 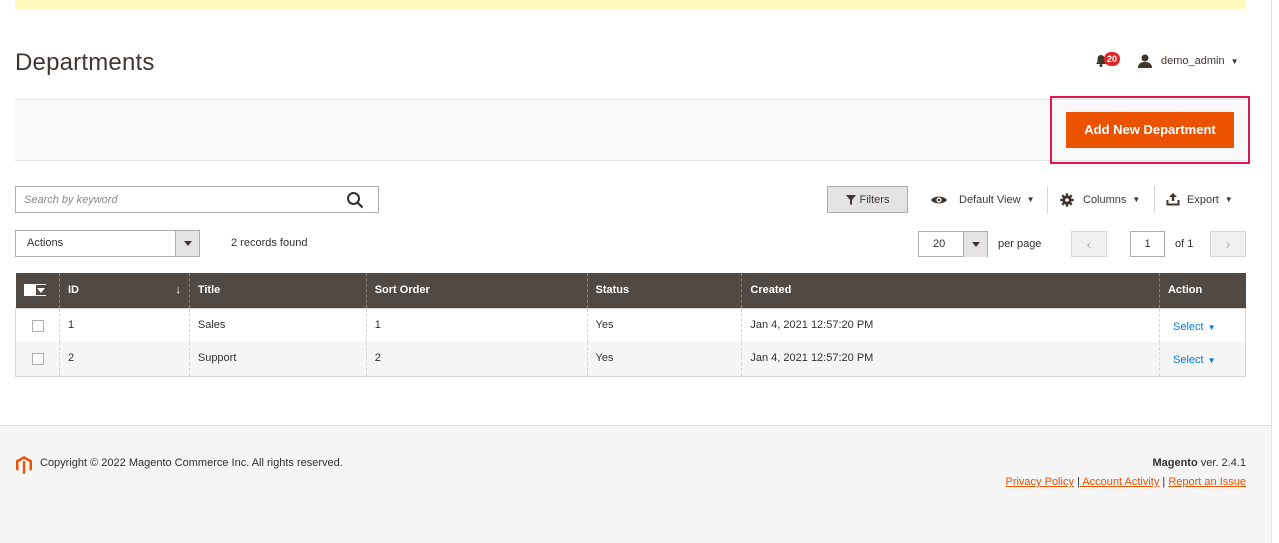 What do you see at coordinates (1271, 271) in the screenshot?
I see `page-edge-divider` at bounding box center [1271, 271].